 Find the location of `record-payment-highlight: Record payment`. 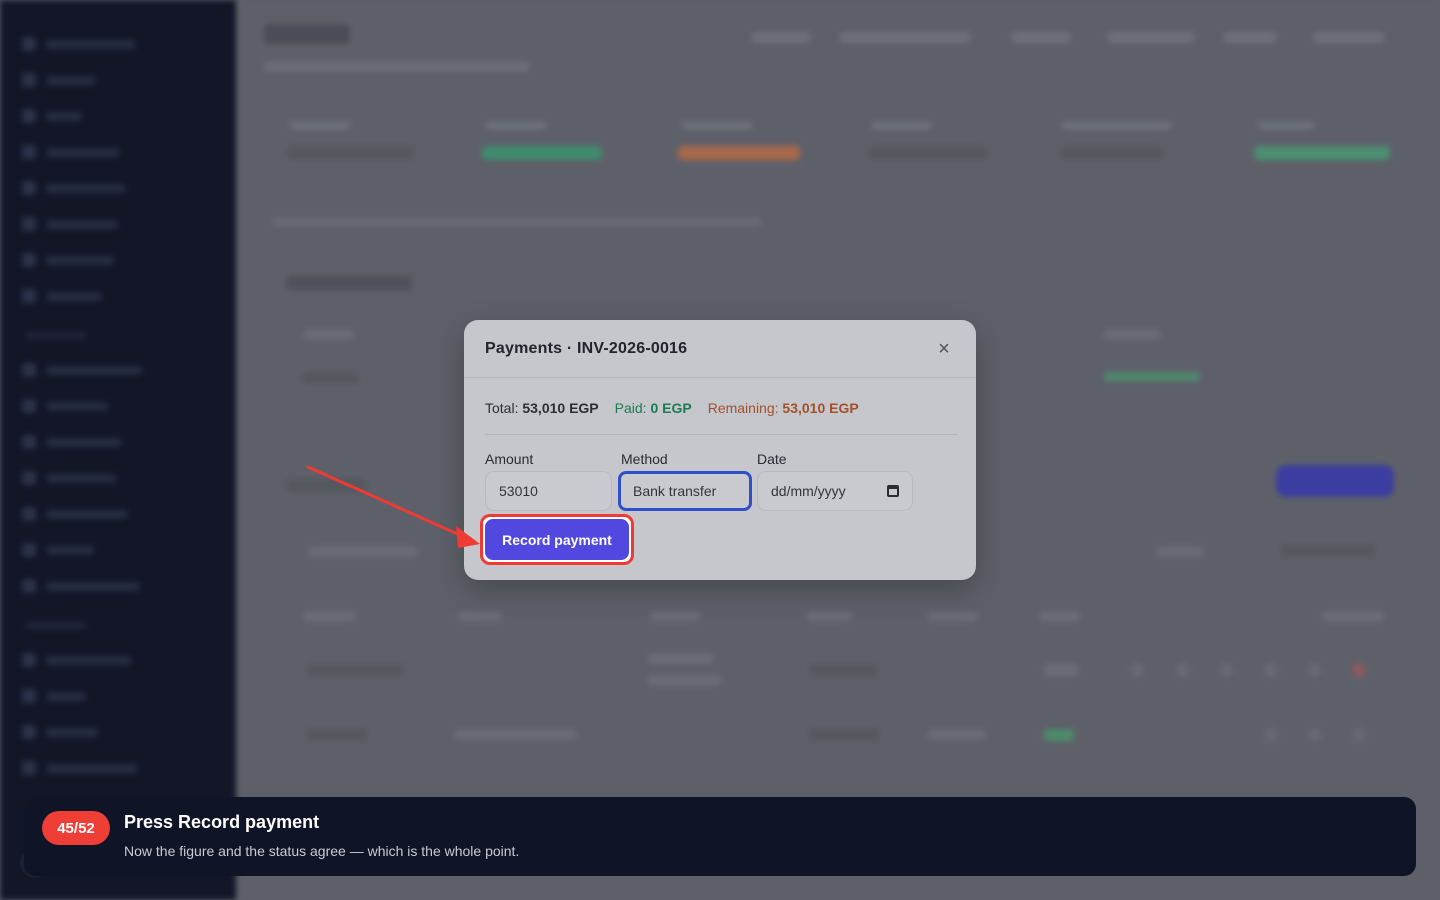

record-payment-highlight: Record payment is located at coordinates (557, 539).